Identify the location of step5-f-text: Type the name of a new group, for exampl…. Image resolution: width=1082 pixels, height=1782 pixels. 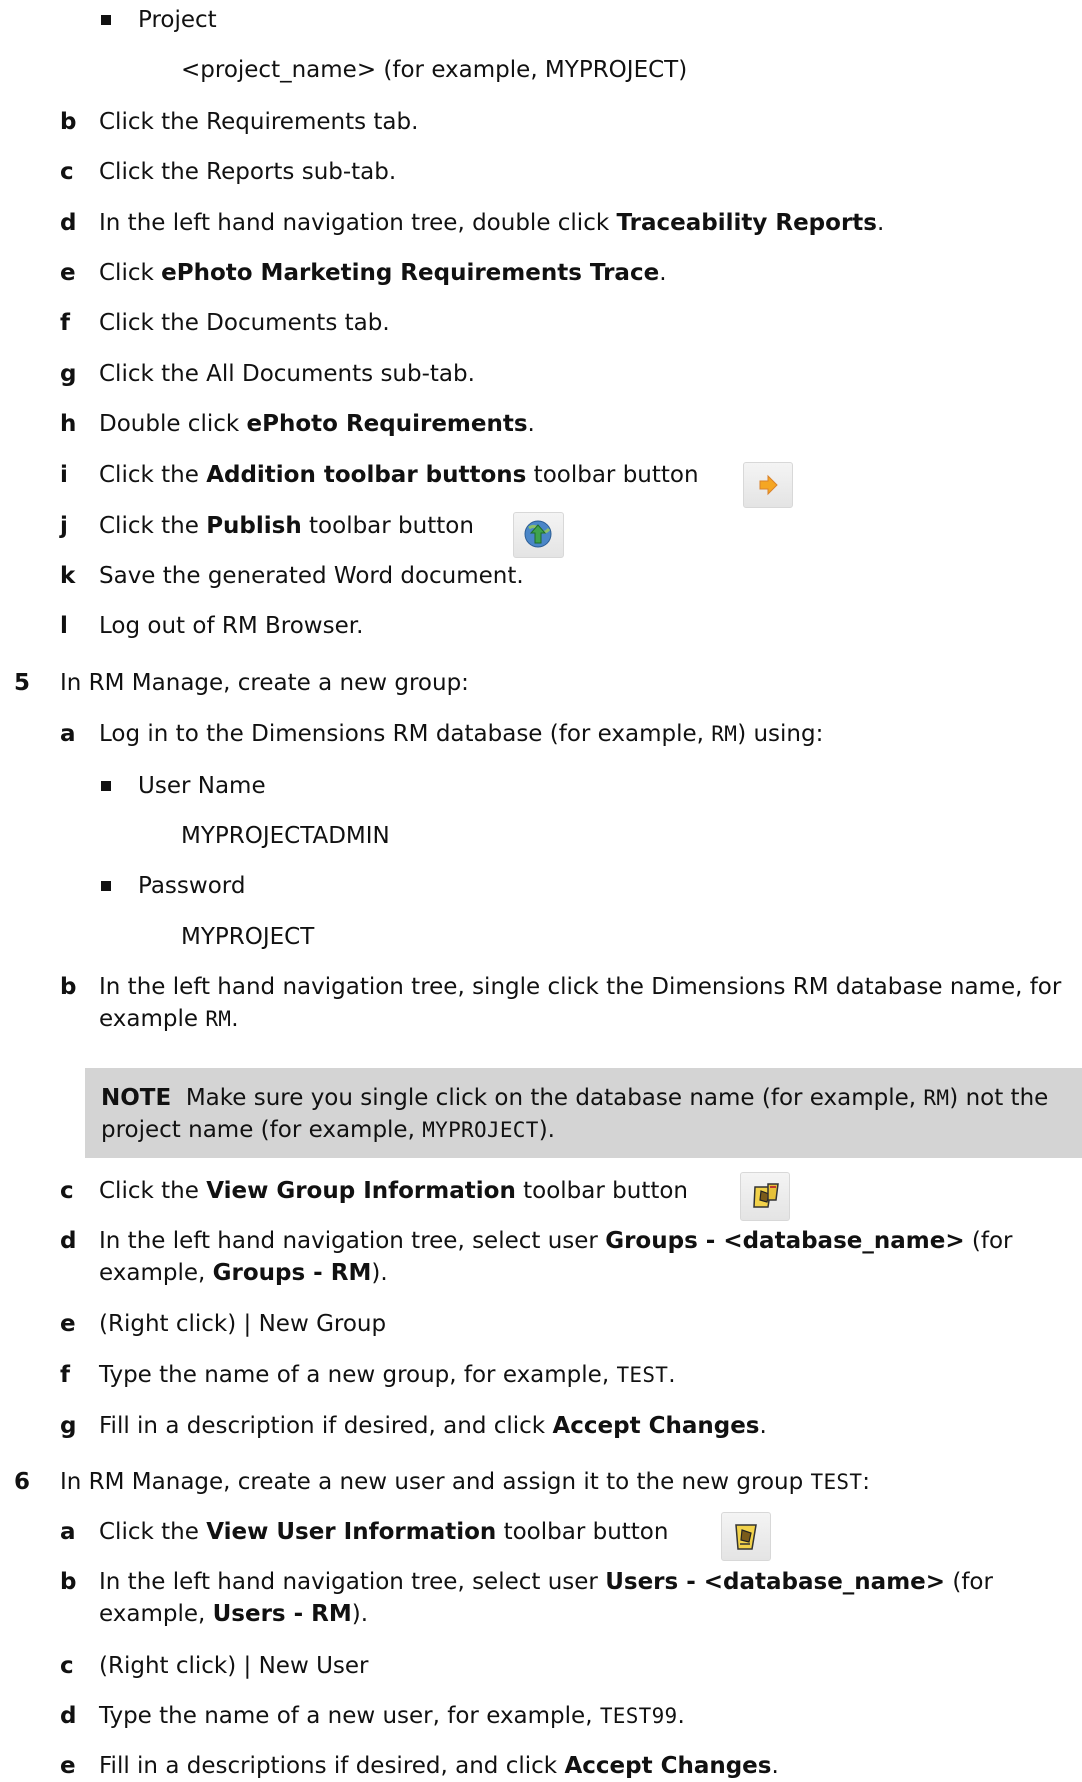
(387, 1375).